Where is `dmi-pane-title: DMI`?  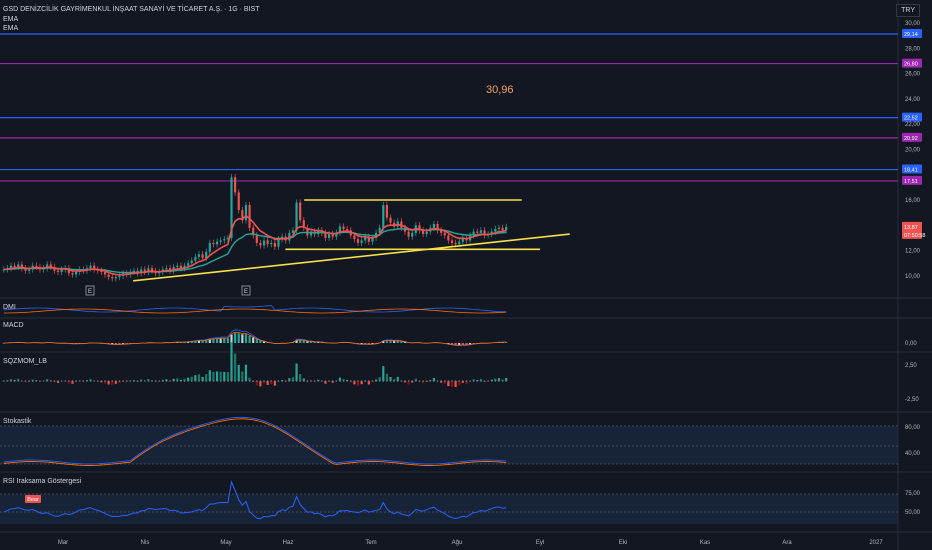
dmi-pane-title: DMI is located at coordinates (9, 307).